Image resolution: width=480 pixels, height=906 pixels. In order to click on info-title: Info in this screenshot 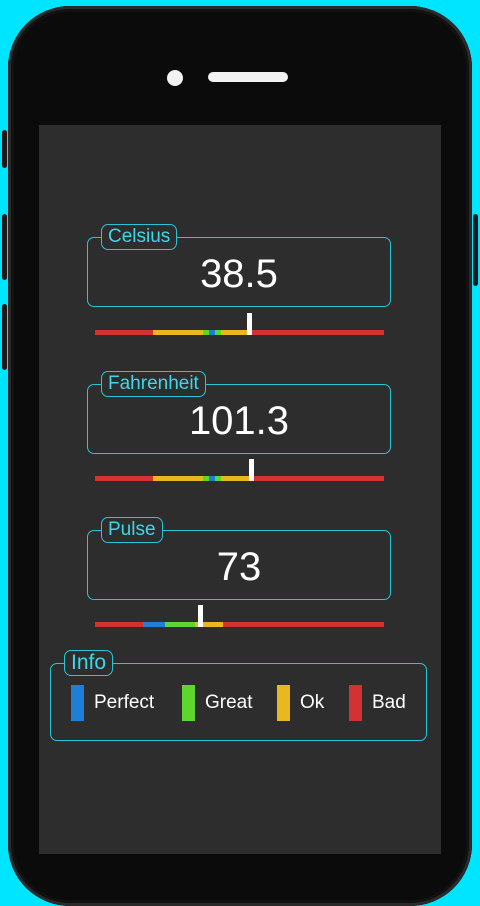, I will do `click(89, 663)`.